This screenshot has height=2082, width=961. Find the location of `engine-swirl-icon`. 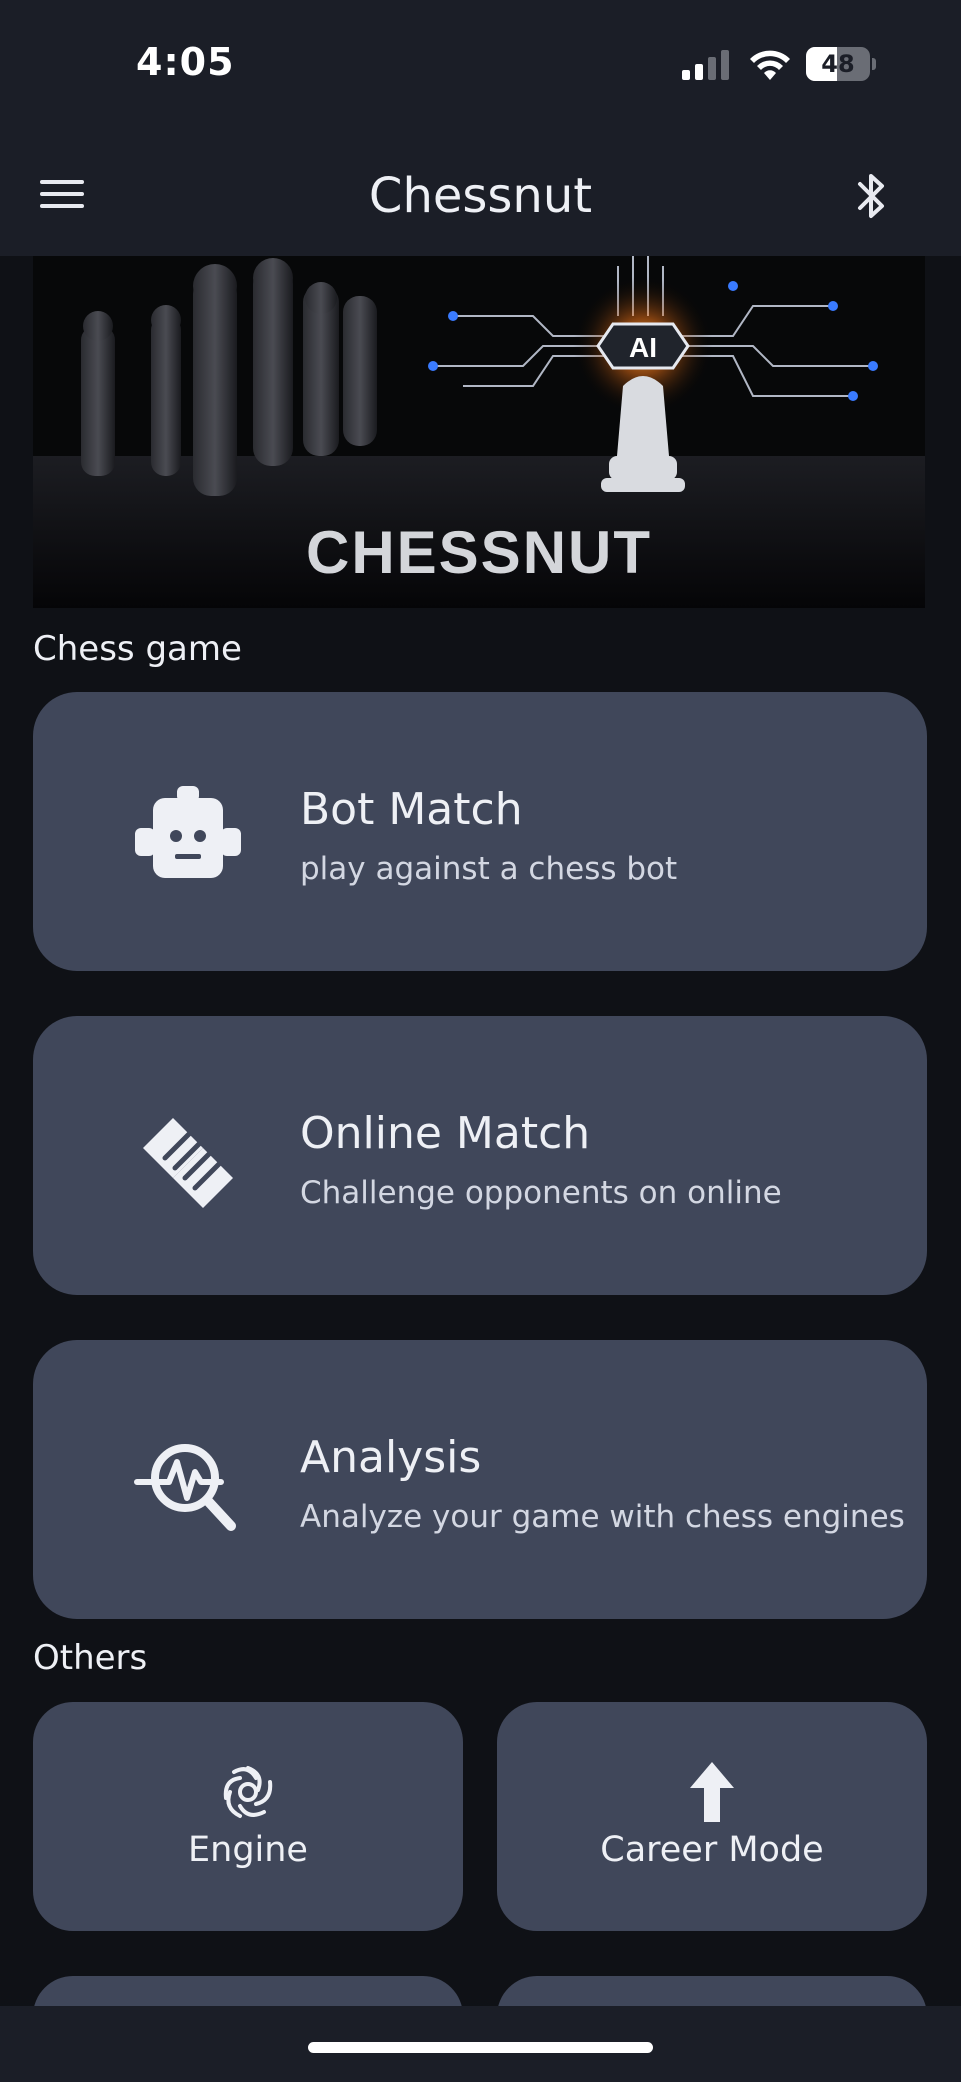

engine-swirl-icon is located at coordinates (248, 1792).